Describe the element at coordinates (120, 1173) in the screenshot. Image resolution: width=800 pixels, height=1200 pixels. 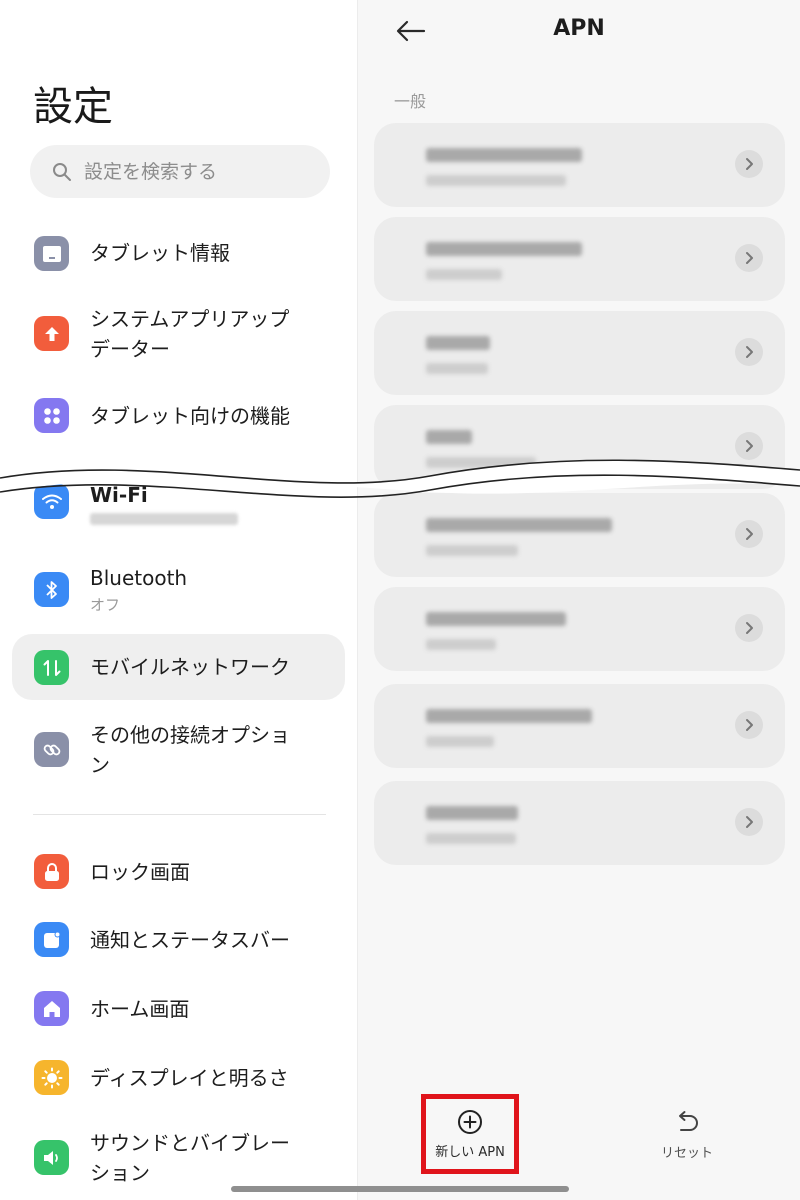
I see `sidebar-item-label-line2: ション` at that location.